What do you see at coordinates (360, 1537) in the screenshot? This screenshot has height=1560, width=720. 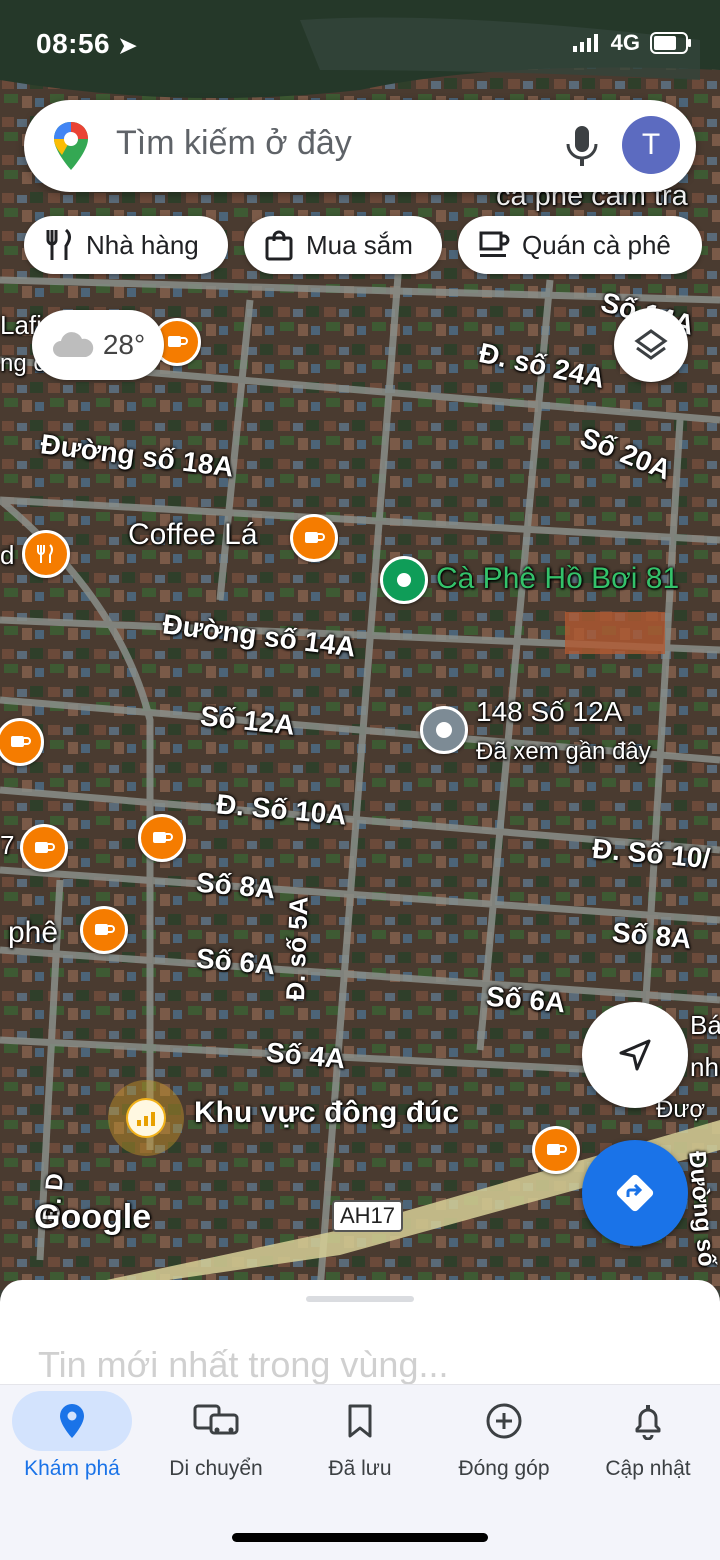 I see `home-indicator` at bounding box center [360, 1537].